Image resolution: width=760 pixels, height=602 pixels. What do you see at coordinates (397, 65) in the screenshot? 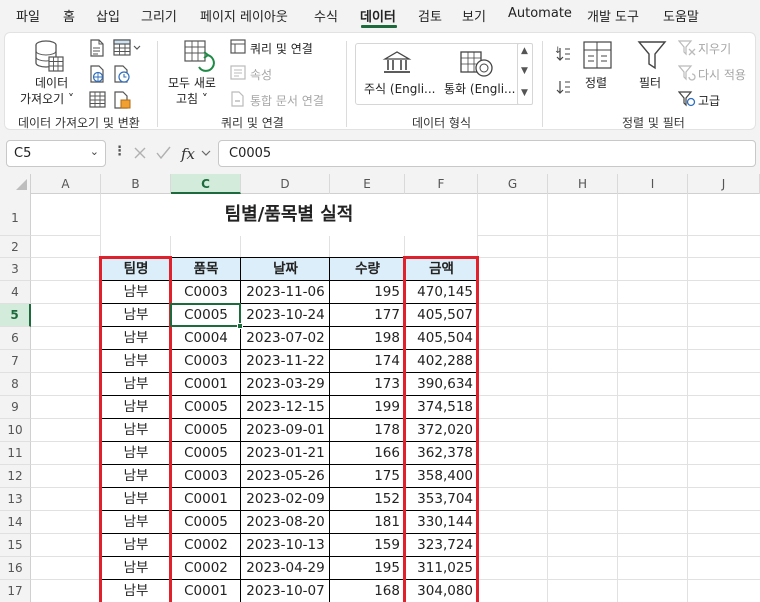
I see `stocks-icon` at bounding box center [397, 65].